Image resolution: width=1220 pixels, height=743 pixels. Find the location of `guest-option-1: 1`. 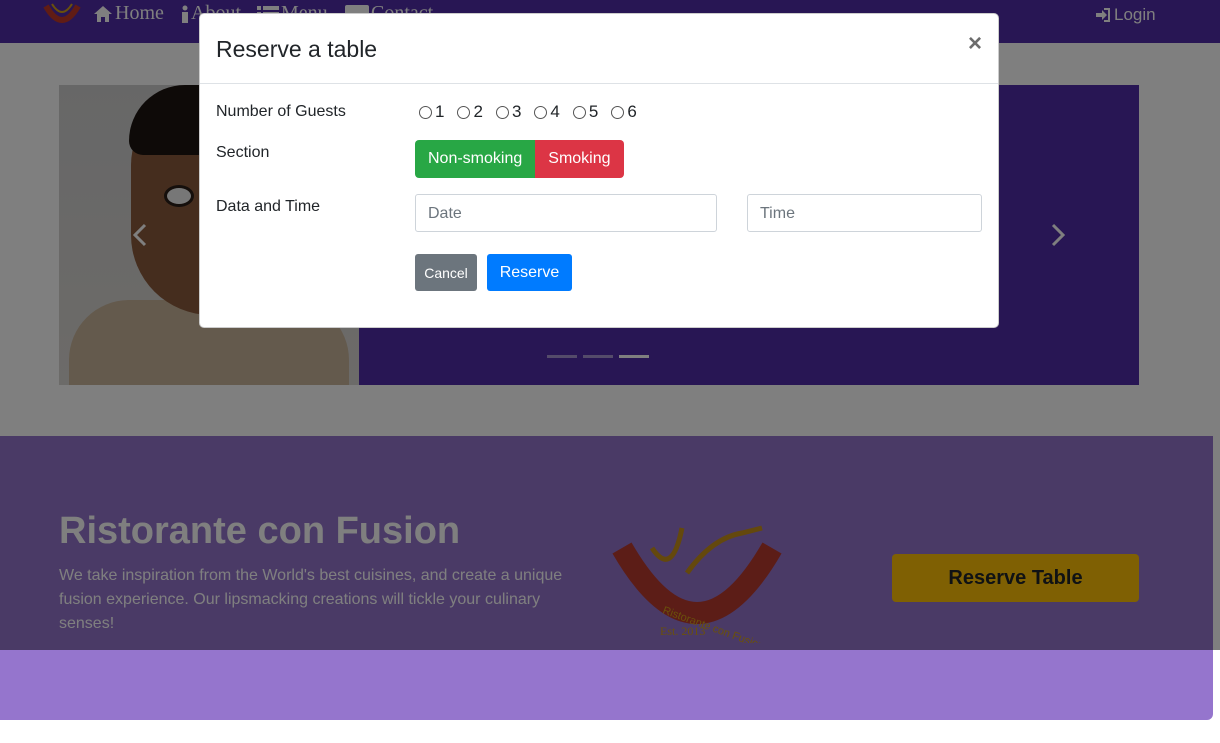

guest-option-1: 1 is located at coordinates (431, 112).